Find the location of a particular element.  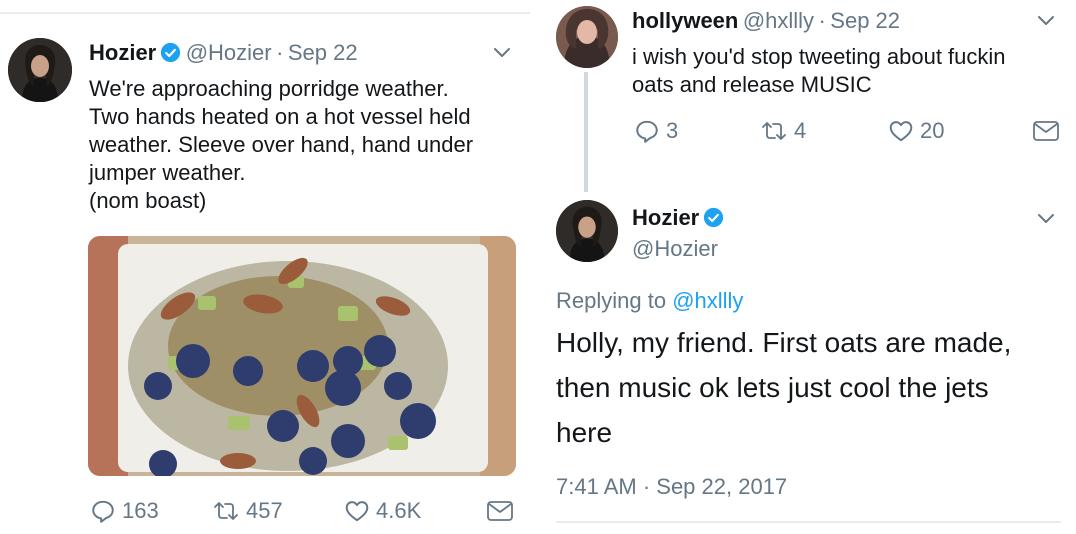

hollyween-avatar is located at coordinates (587, 37).